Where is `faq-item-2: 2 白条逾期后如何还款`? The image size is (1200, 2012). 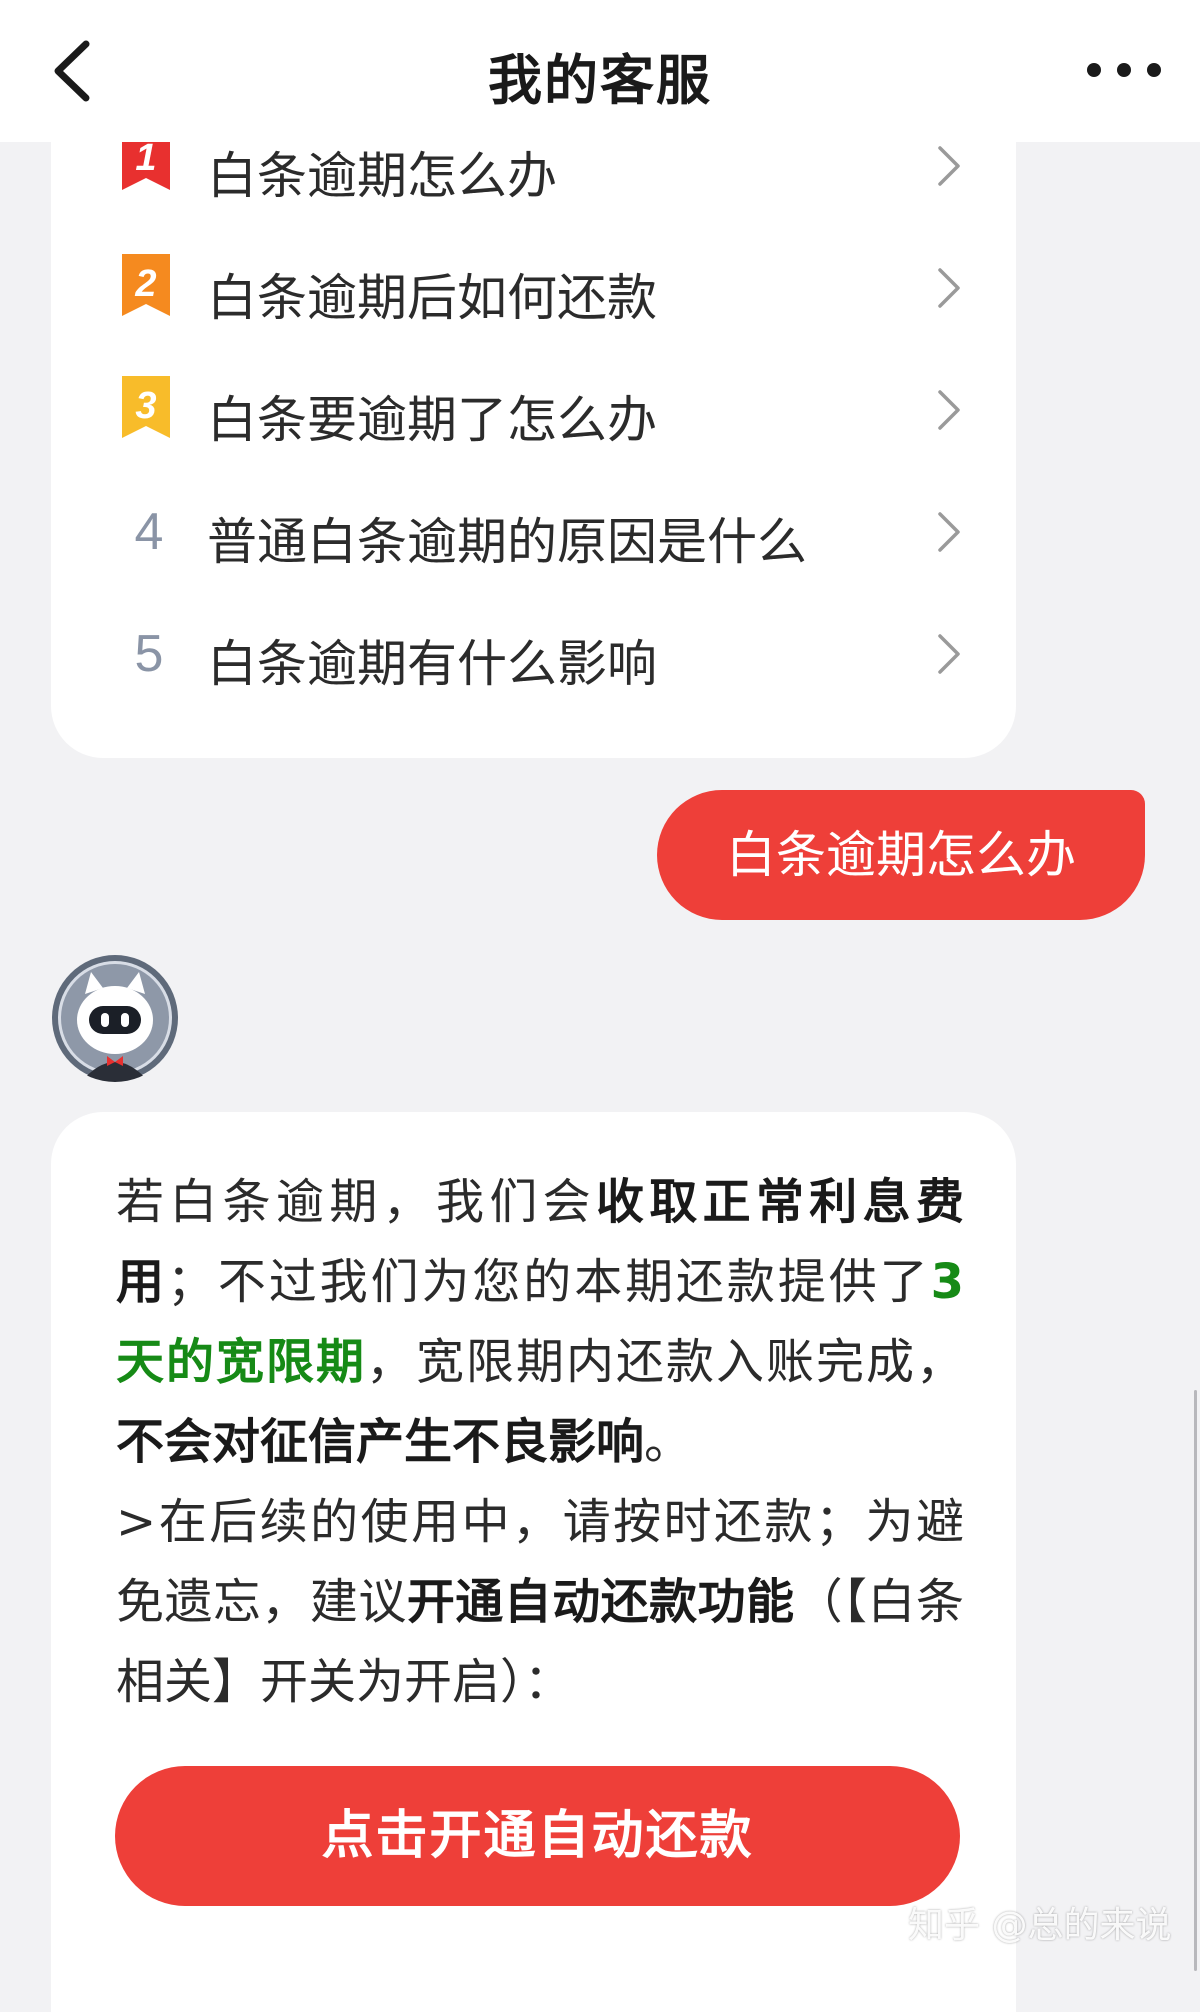 faq-item-2: 2 白条逾期后如何还款 is located at coordinates (533, 287).